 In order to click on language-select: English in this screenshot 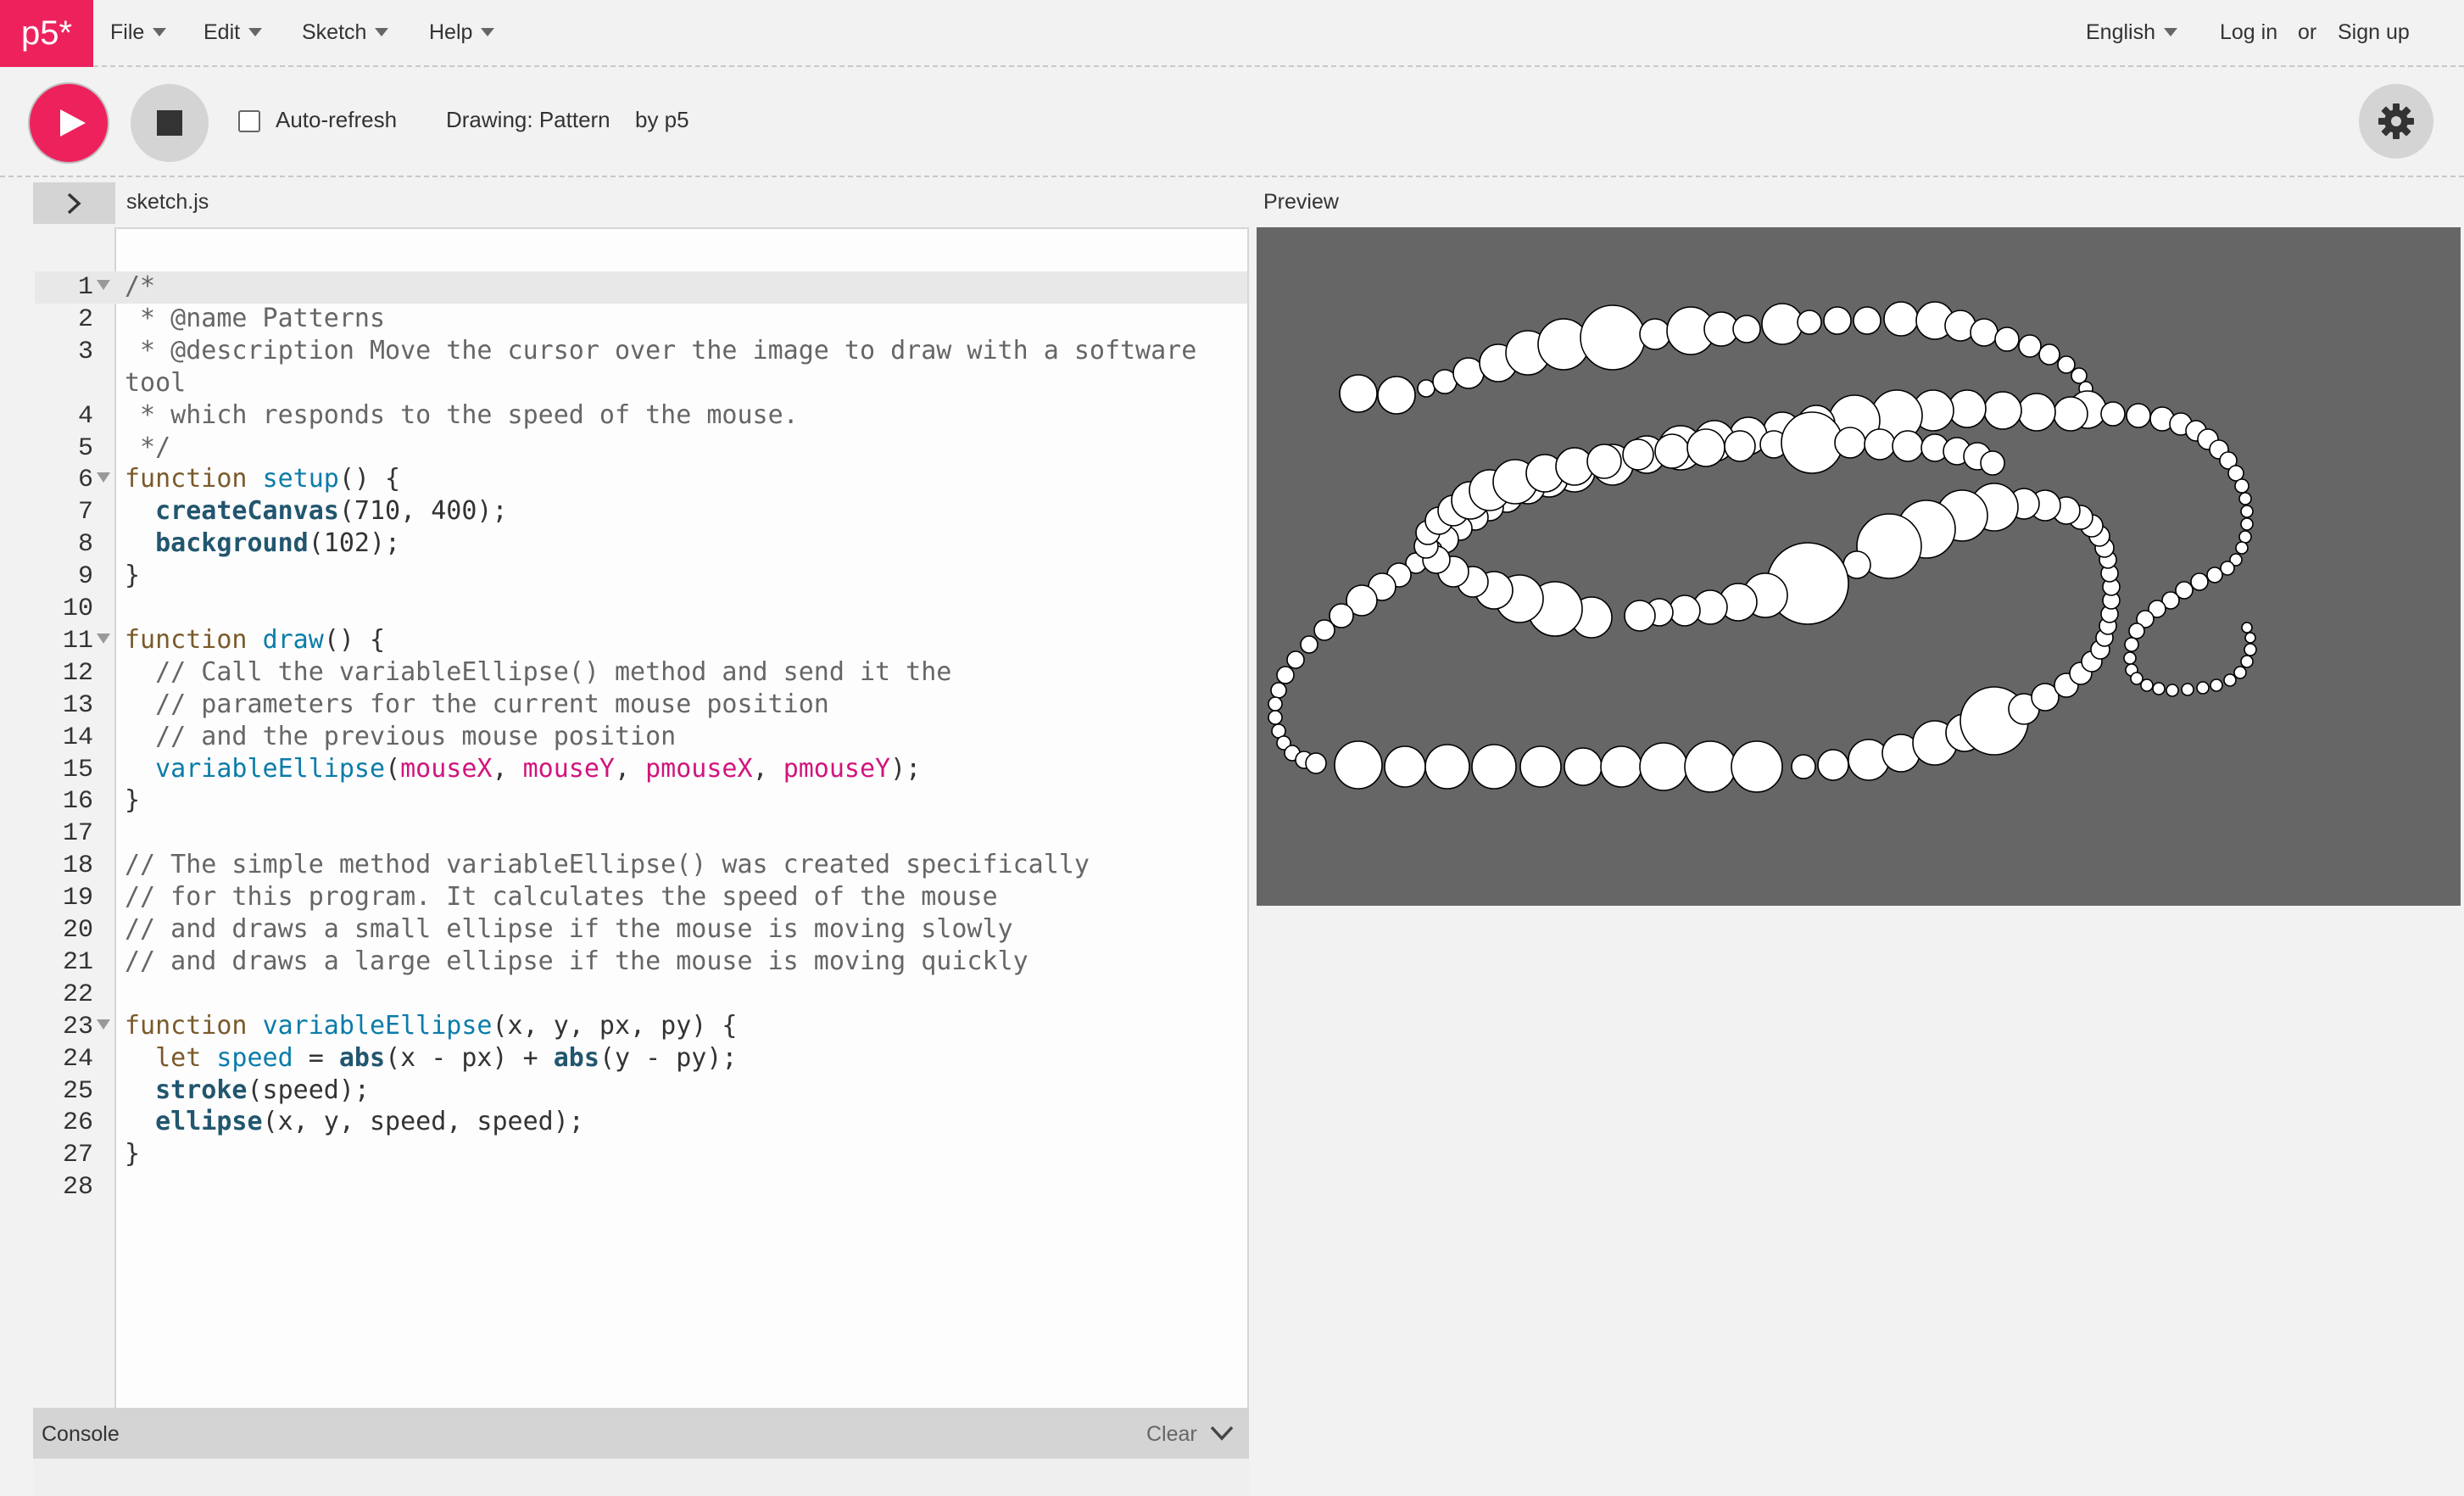, I will do `click(2131, 32)`.